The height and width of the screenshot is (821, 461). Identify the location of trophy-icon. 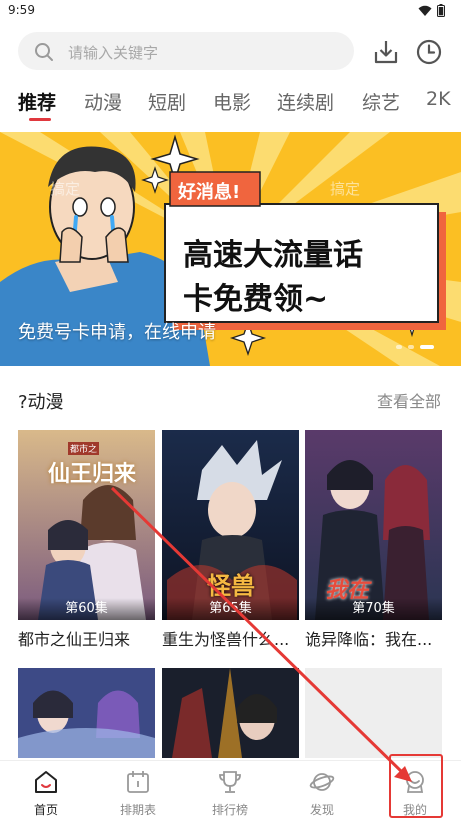
(230, 782).